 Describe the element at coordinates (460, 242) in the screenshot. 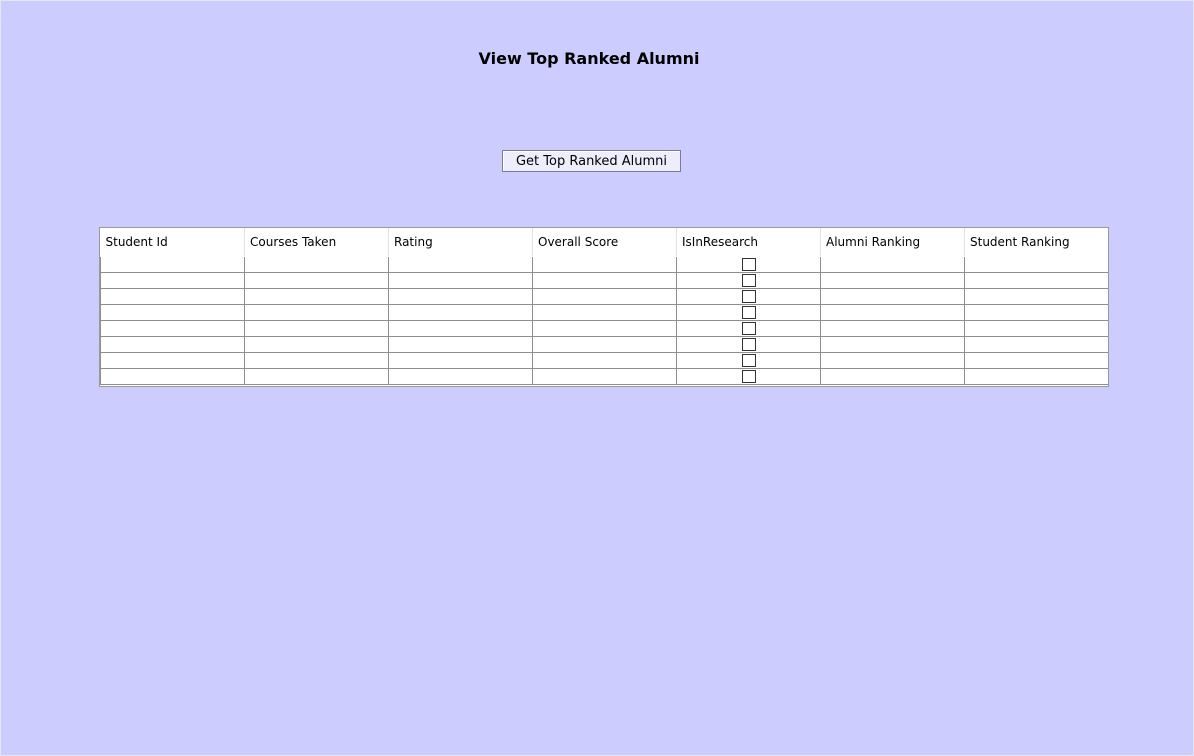

I see `column-header-rating: Rating` at that location.